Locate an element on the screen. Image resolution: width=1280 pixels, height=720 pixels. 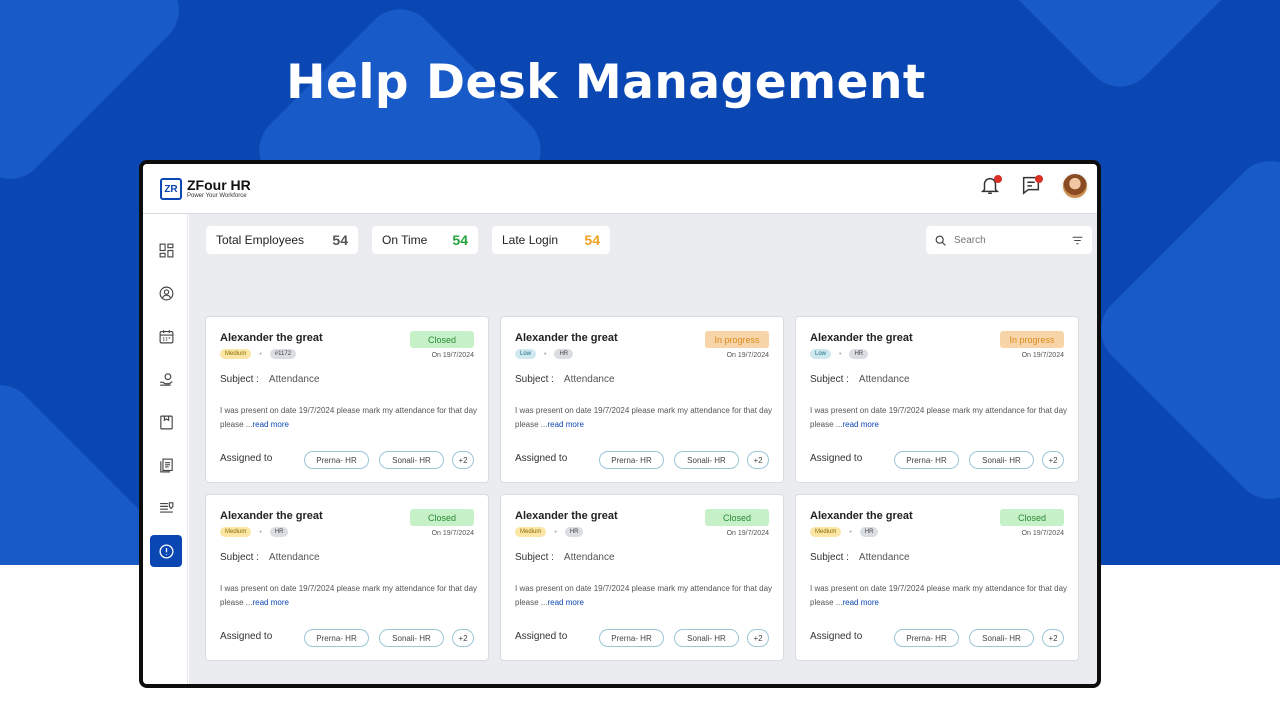
app-name: ZFour HR is located at coordinates (219, 185).